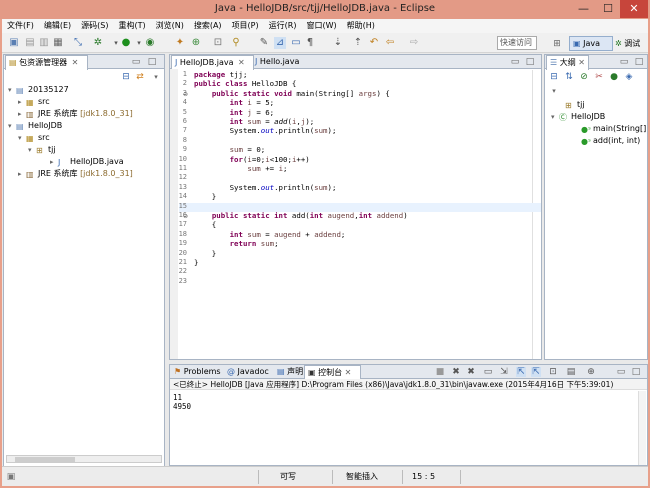  I want to click on code-line: int sum = augend + addend;, so click(270, 234).